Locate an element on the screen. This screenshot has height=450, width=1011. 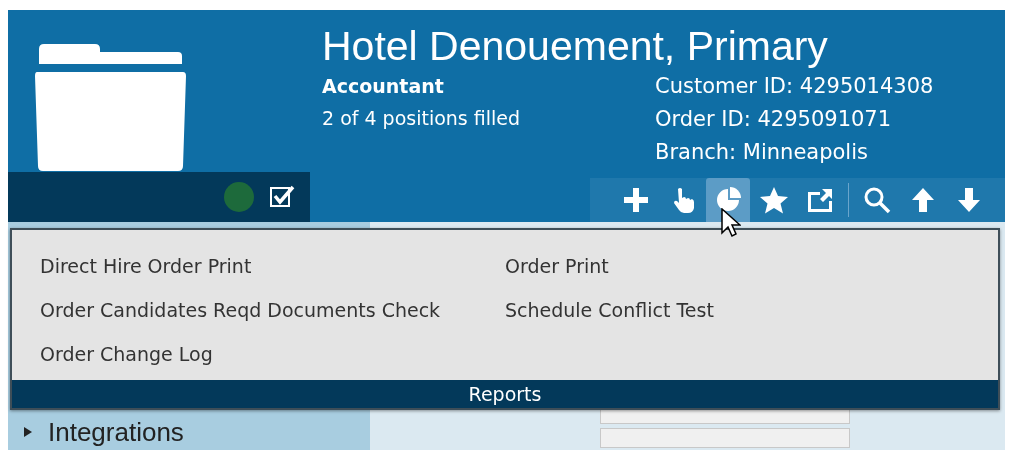
menu-item: Direct Hire Order Print is located at coordinates (272, 266).